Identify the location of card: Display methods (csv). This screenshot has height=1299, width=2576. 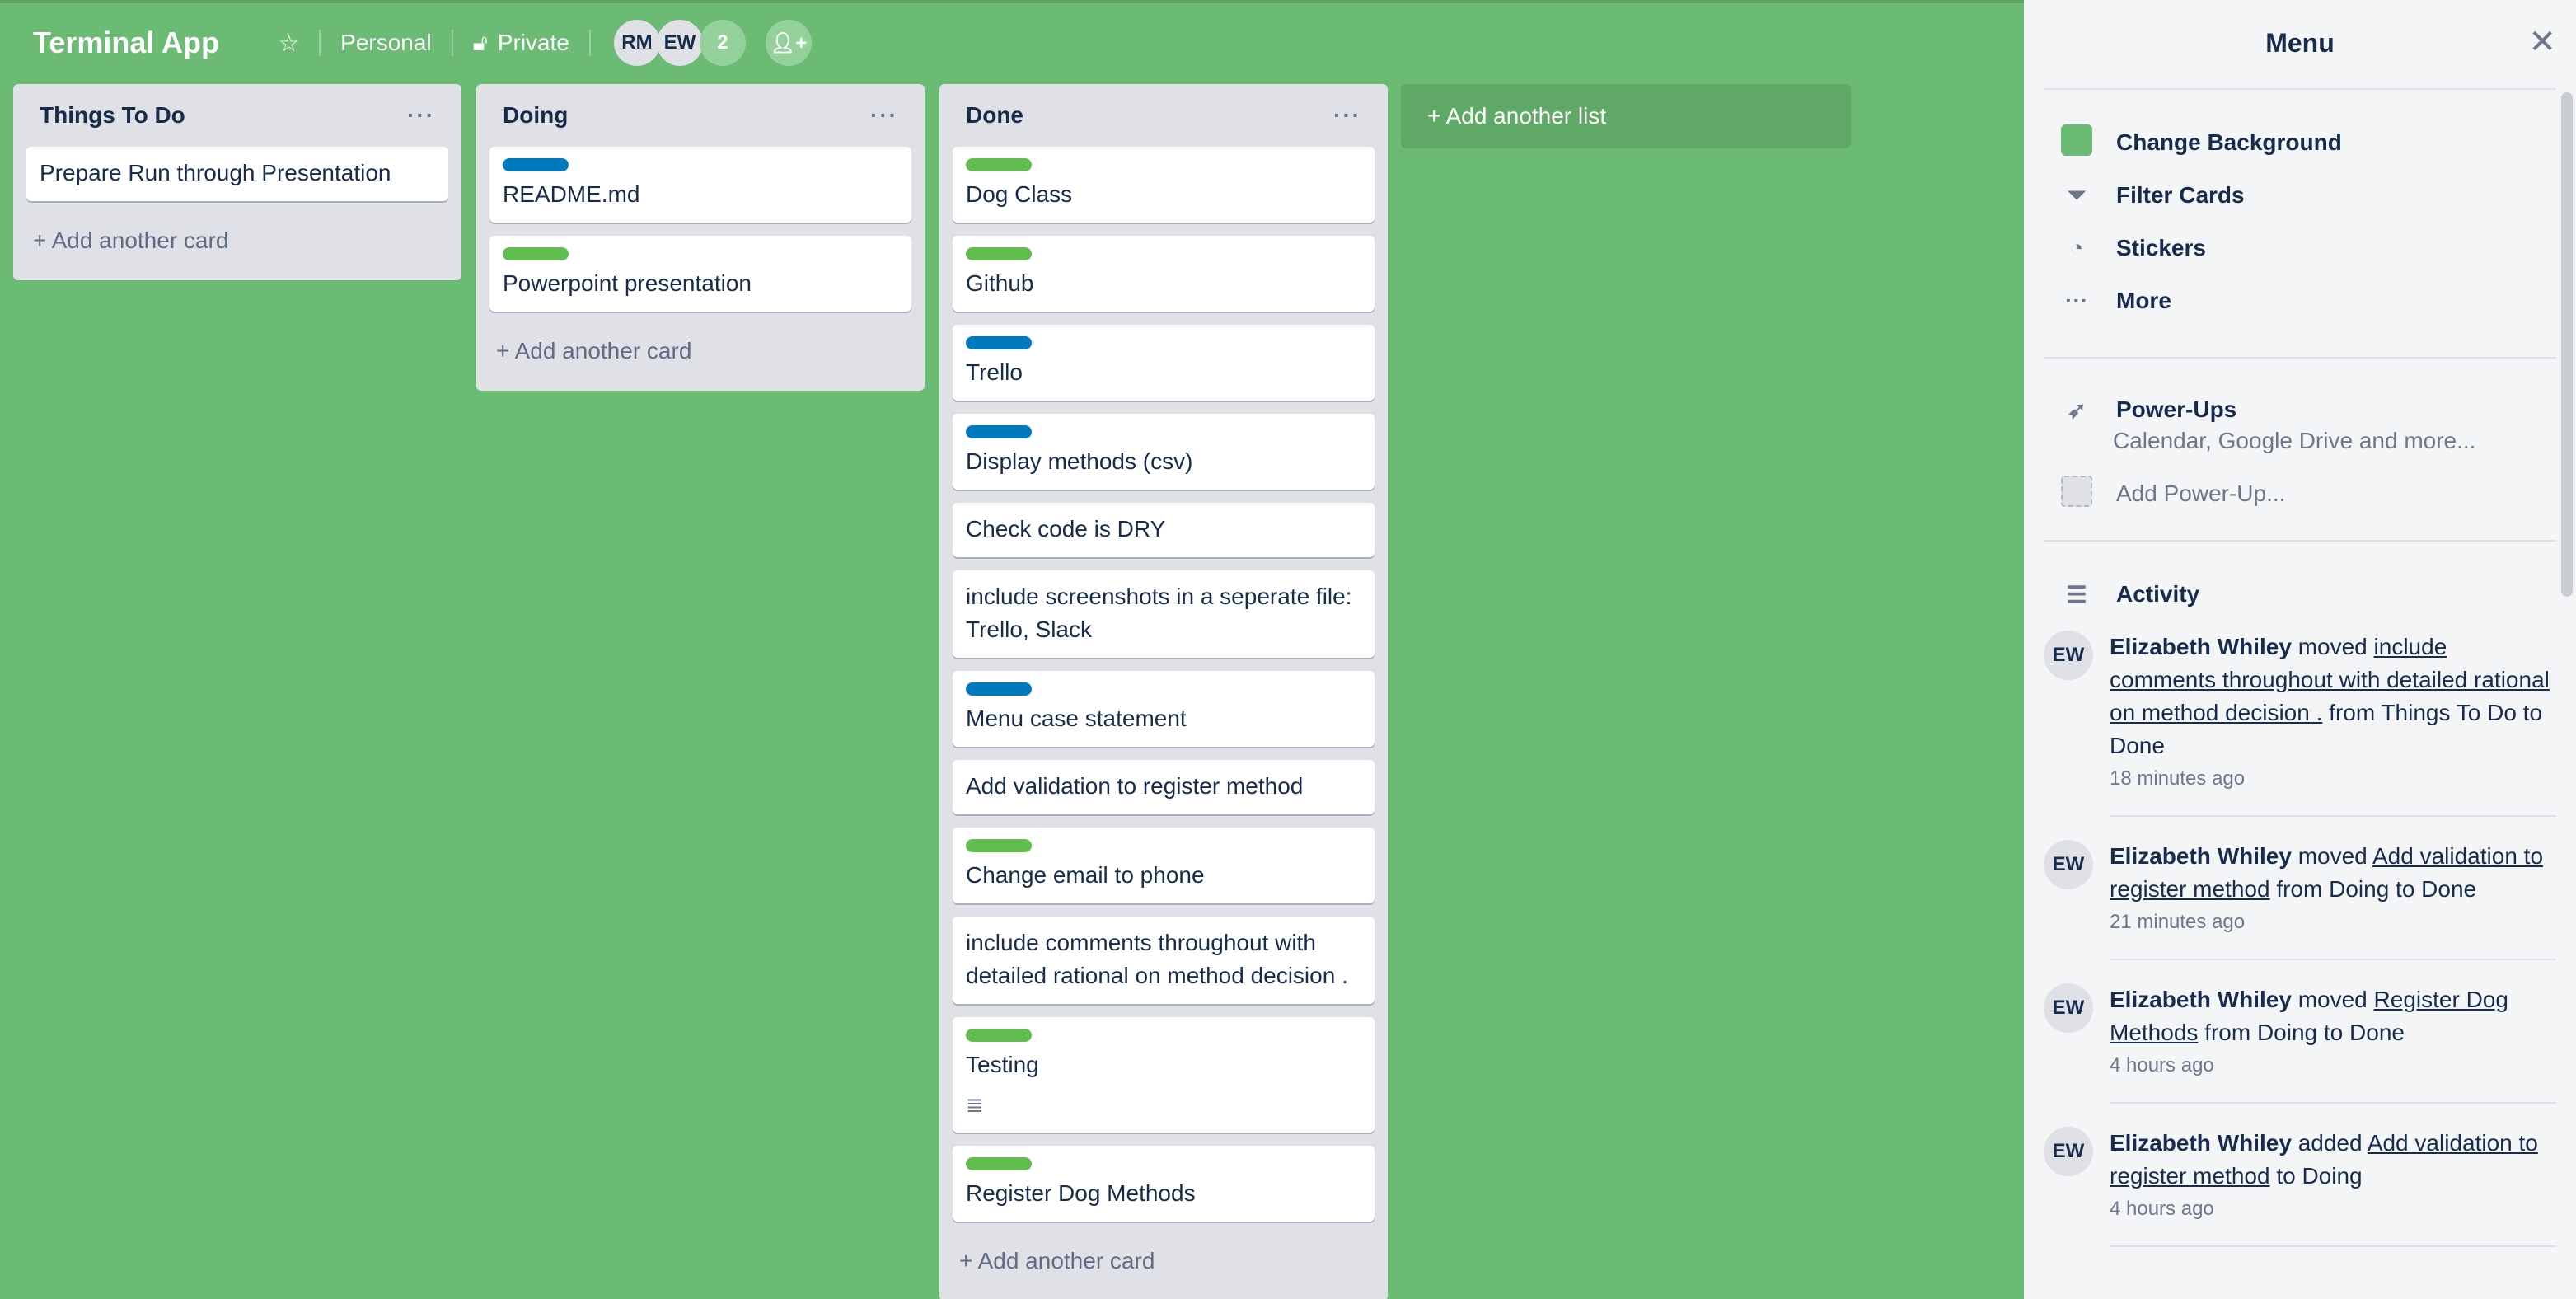
(1164, 452).